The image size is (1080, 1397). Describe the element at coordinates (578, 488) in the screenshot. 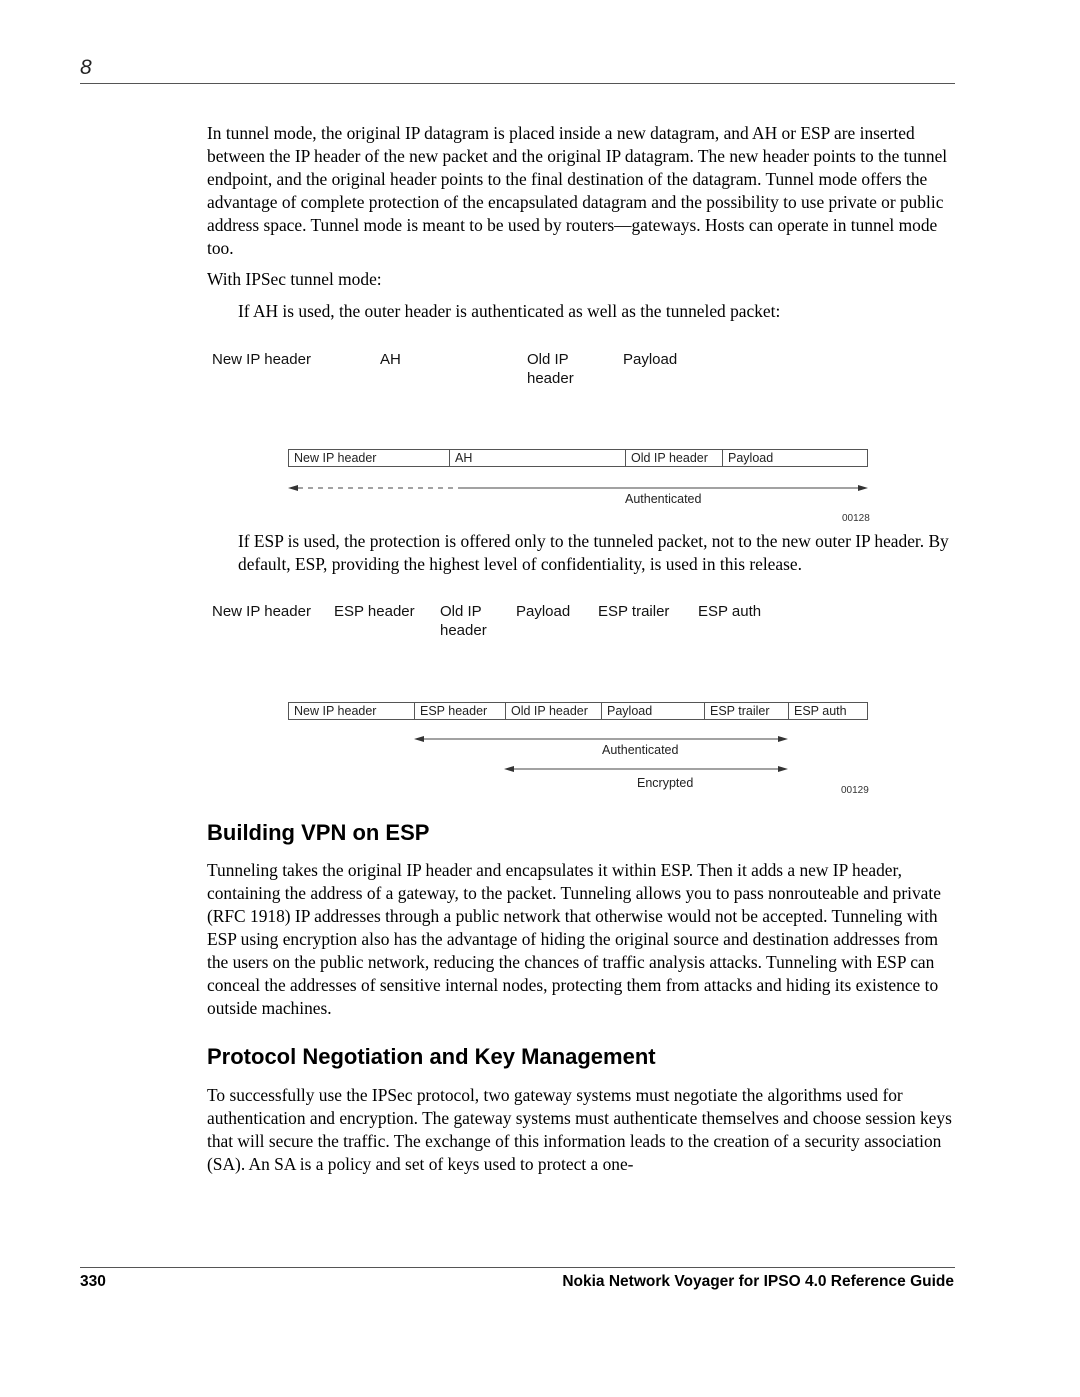

I see `ah-authenticated-arrow` at that location.